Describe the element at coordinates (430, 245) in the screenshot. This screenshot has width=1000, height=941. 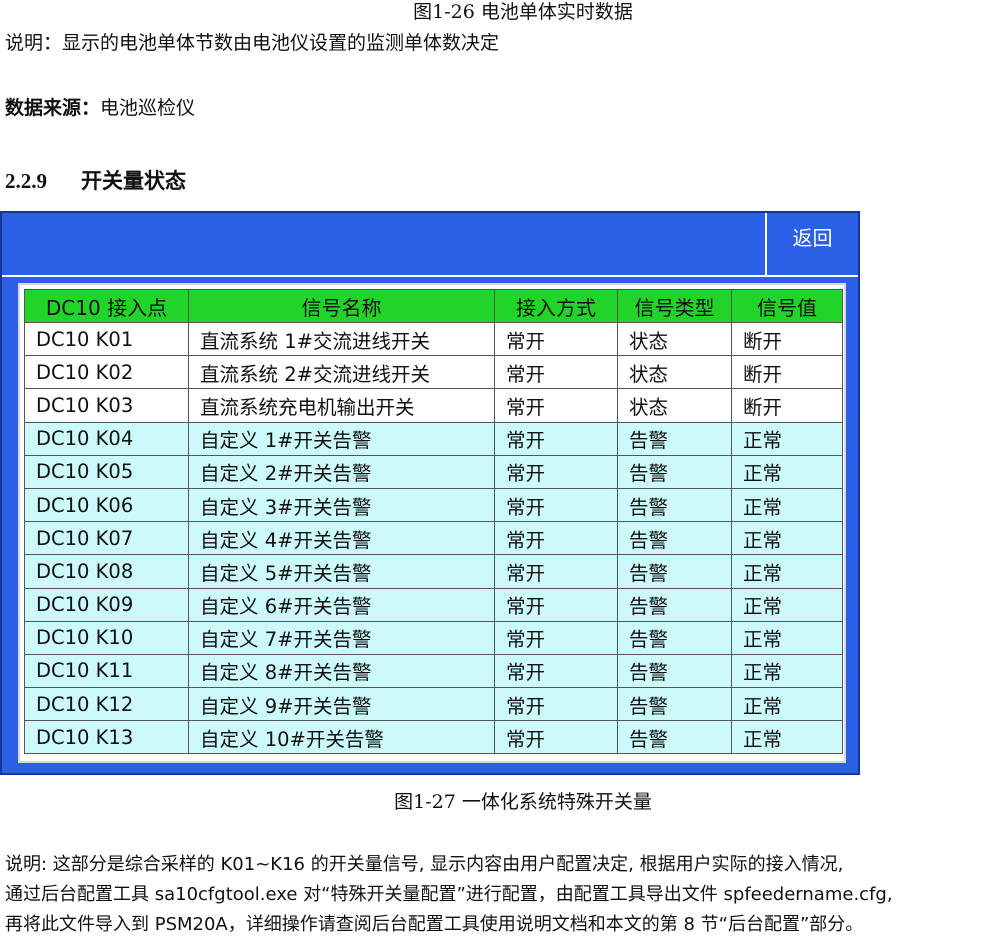
I see `panel-header: 返回` at that location.